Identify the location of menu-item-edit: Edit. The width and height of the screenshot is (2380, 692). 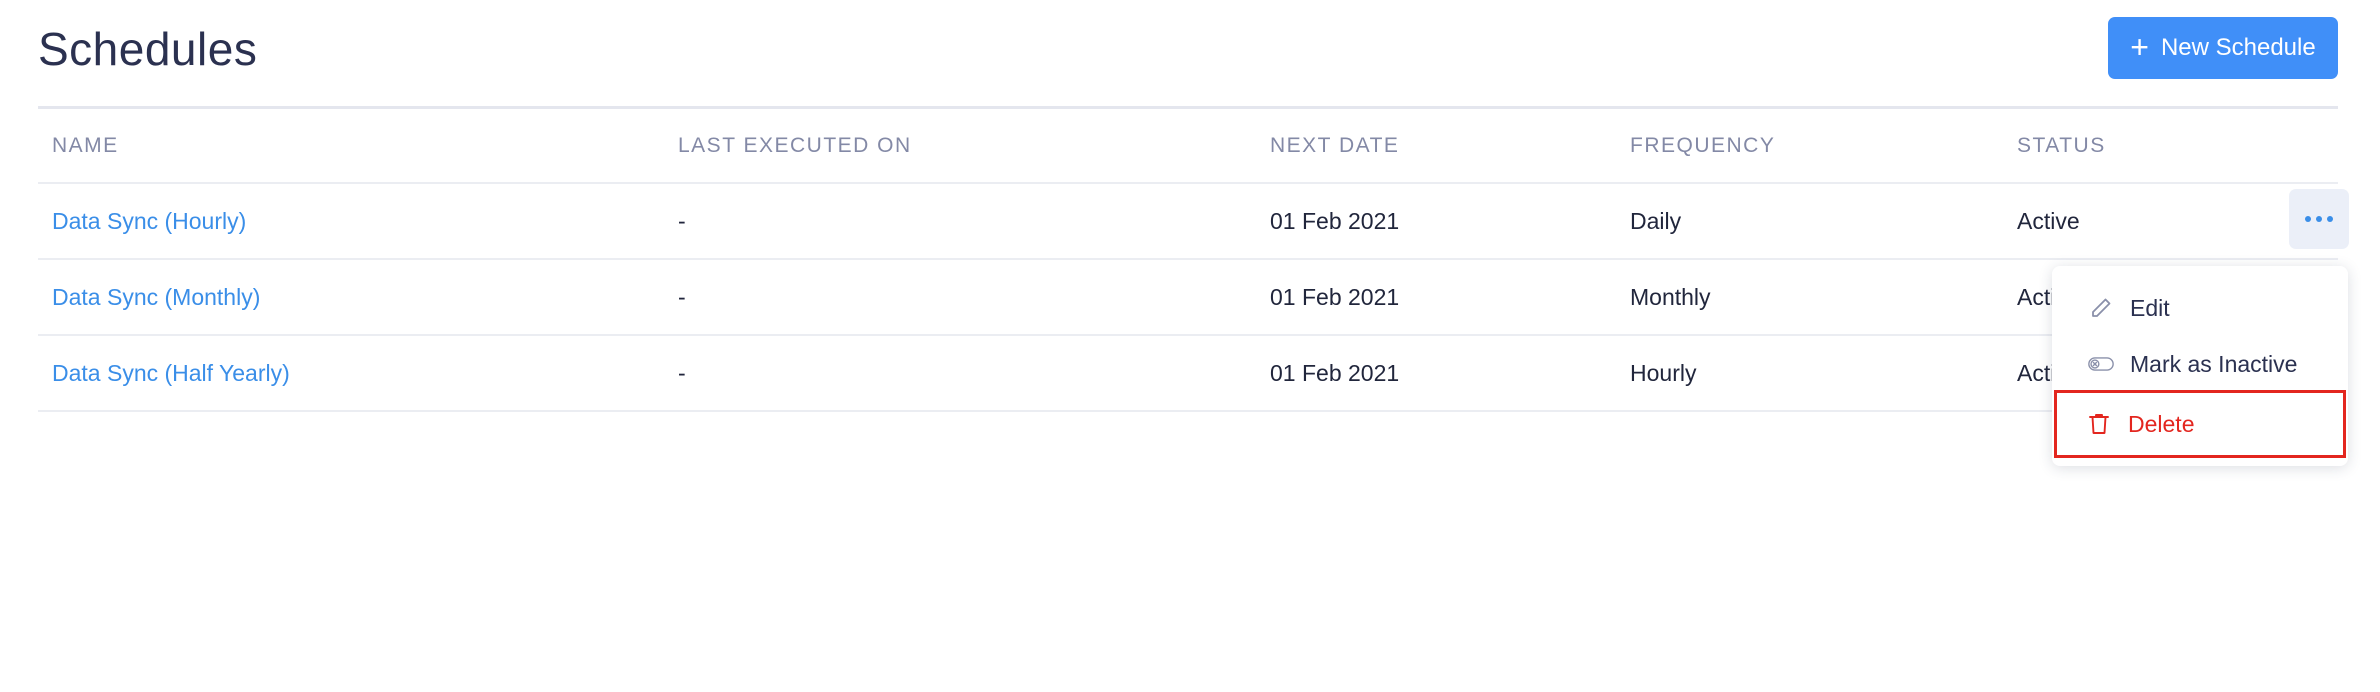
(2200, 308).